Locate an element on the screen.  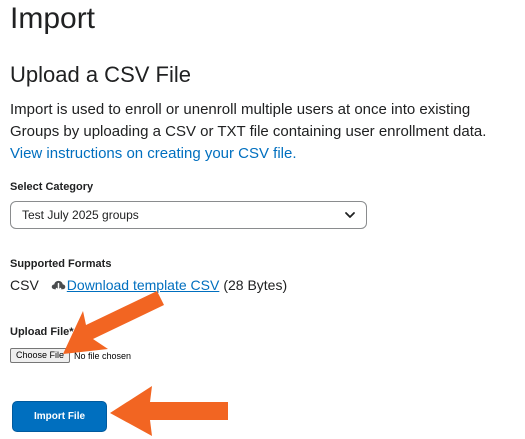
arrow-import-annotation is located at coordinates (169, 411).